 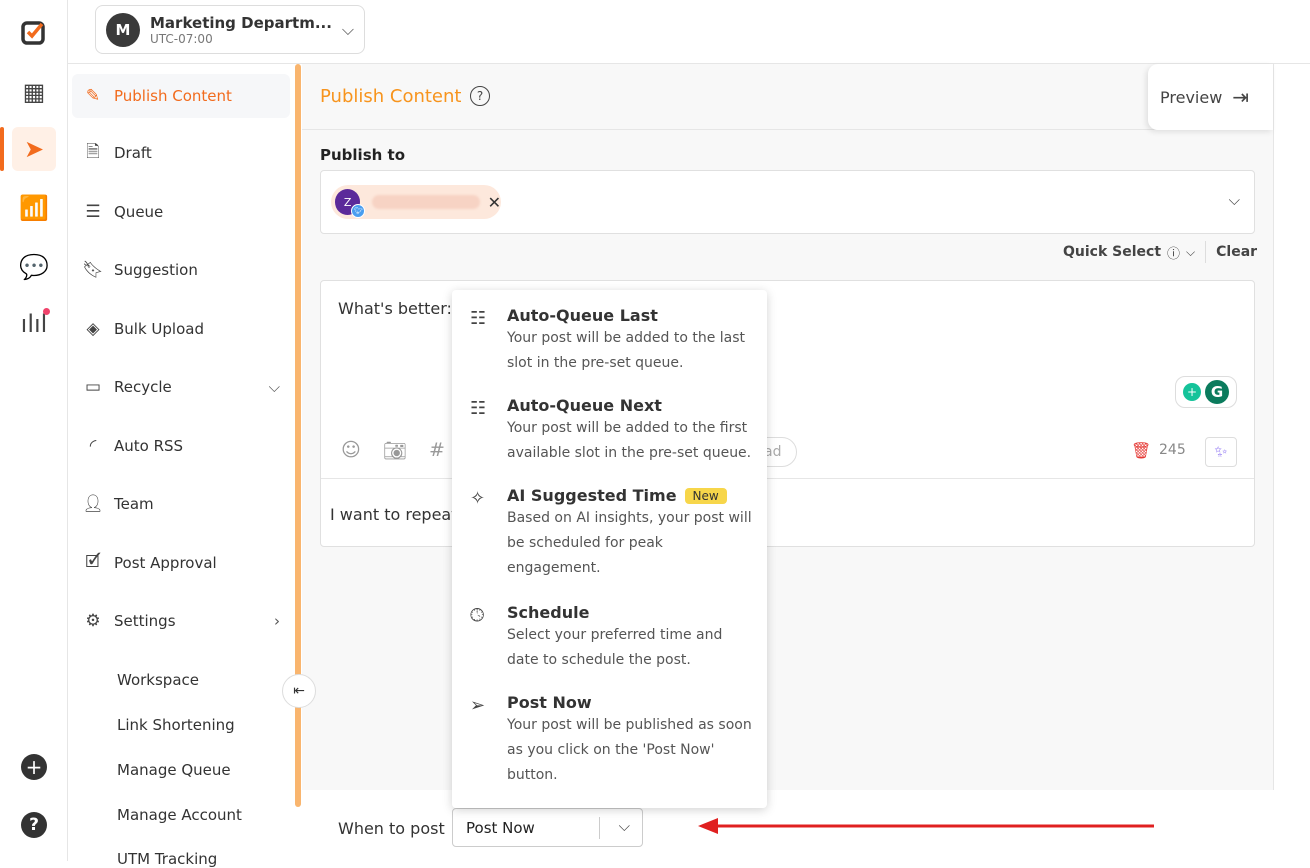 What do you see at coordinates (1236, 252) in the screenshot?
I see `clear-button: Clear` at bounding box center [1236, 252].